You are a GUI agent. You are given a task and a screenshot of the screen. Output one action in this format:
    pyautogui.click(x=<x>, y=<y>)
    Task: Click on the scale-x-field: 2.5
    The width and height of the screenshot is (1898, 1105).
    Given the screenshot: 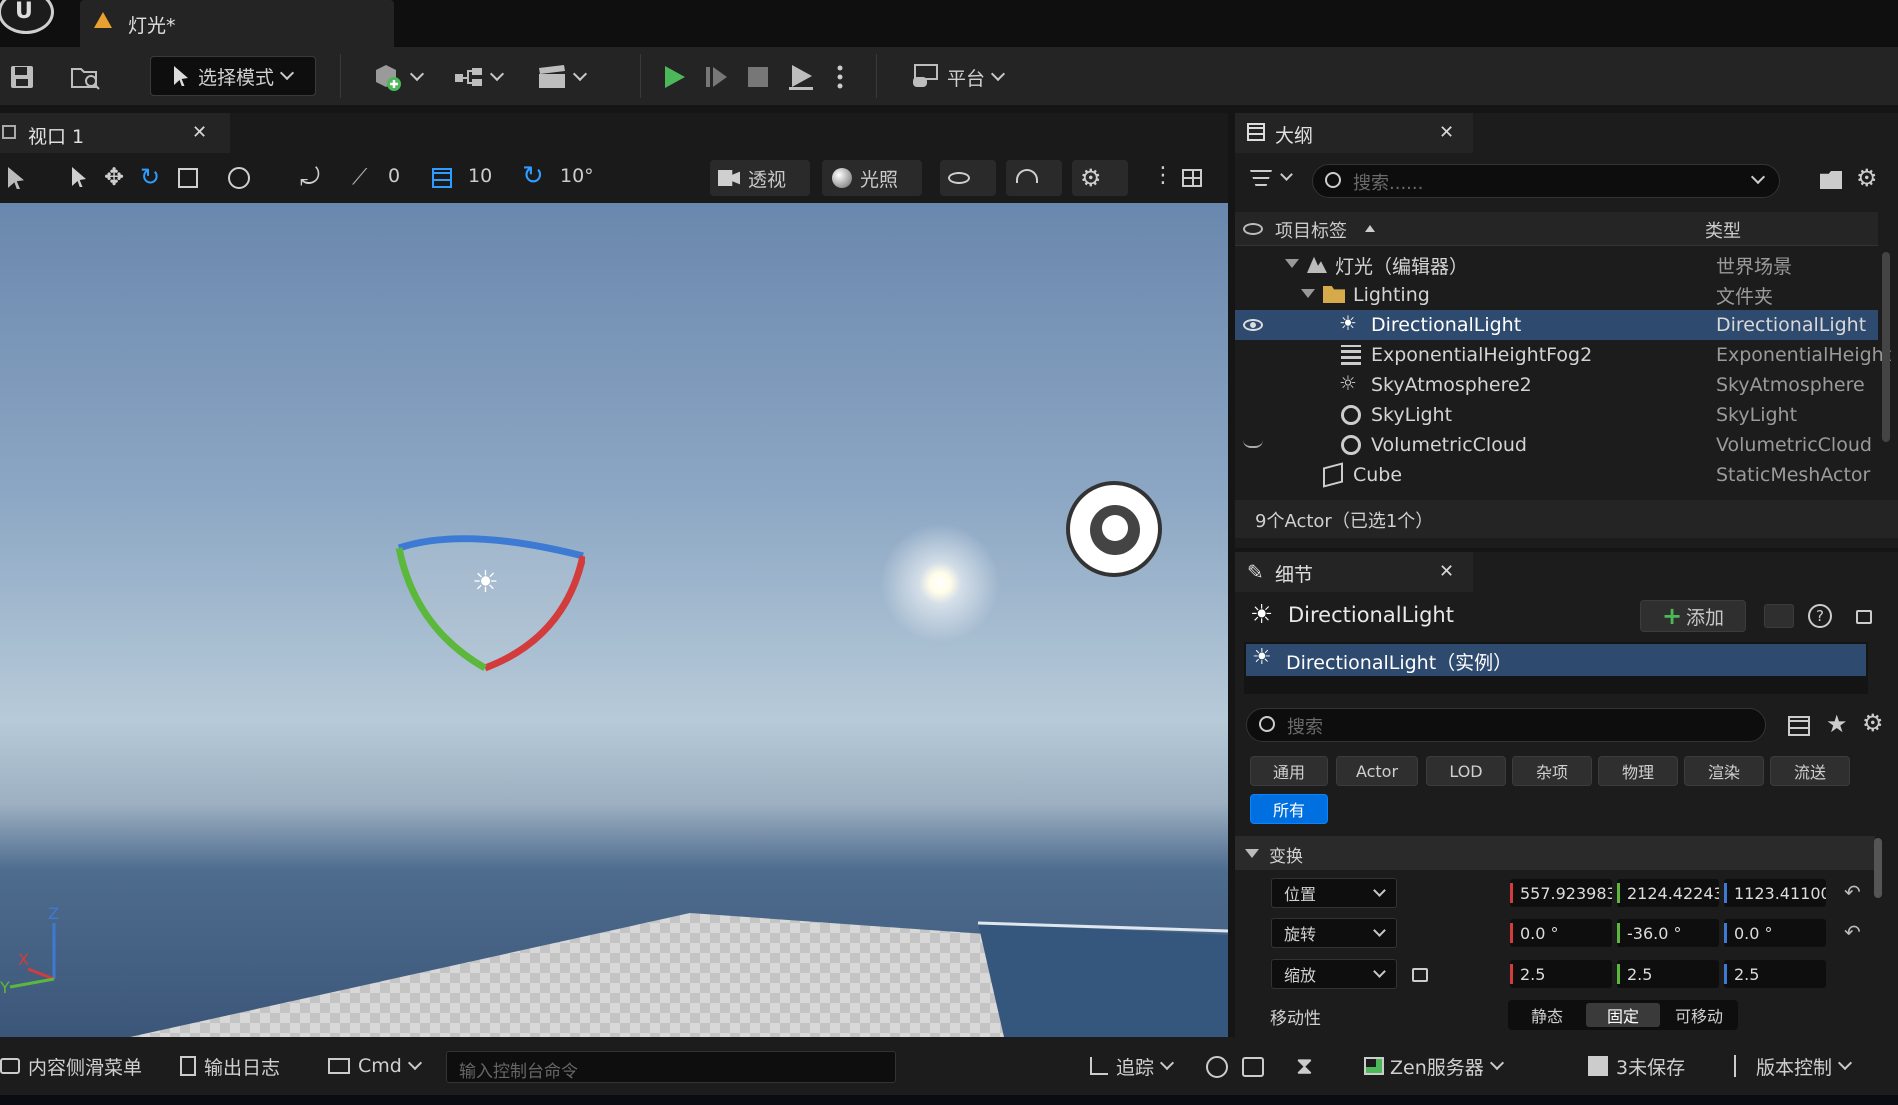 What is the action you would take?
    pyautogui.click(x=1561, y=974)
    